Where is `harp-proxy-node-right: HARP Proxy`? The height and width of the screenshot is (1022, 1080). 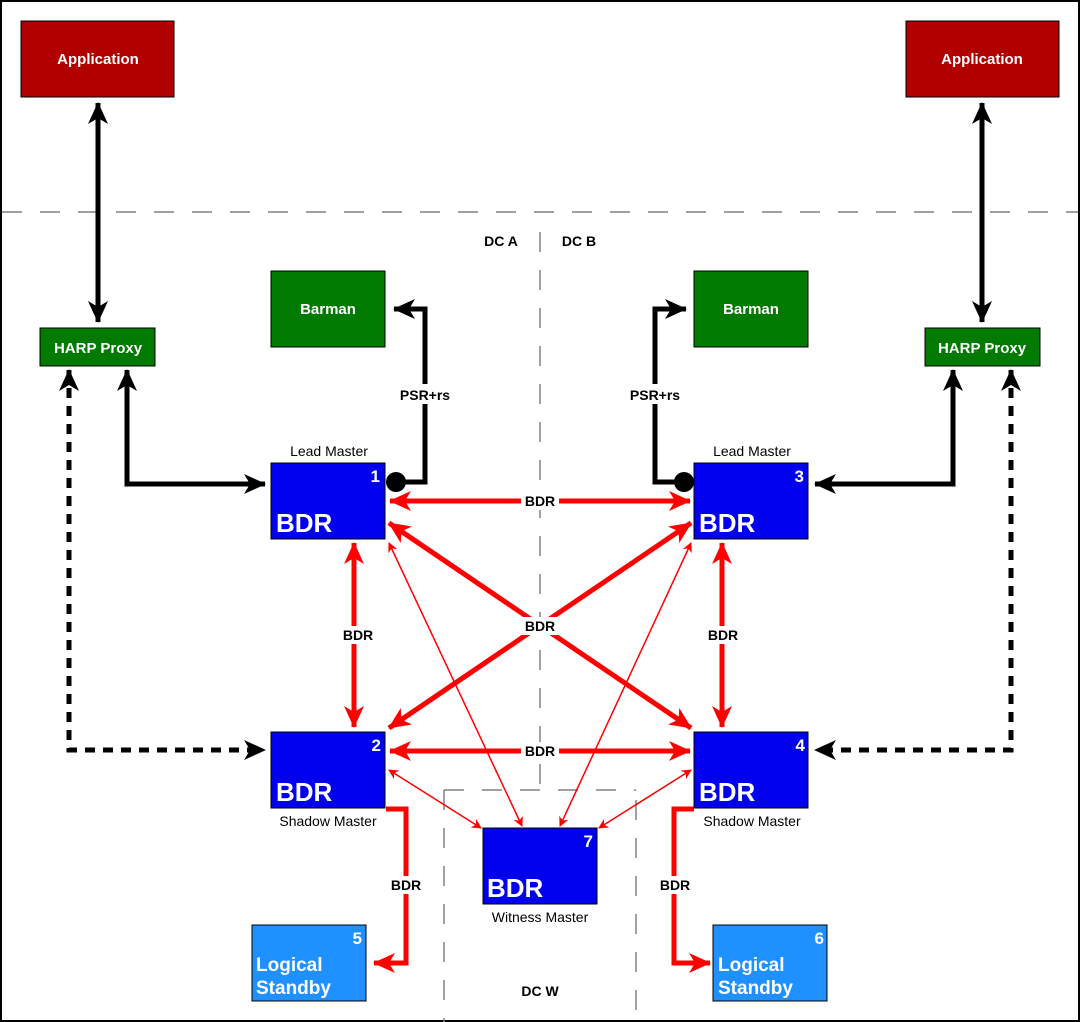 harp-proxy-node-right: HARP Proxy is located at coordinates (982, 347).